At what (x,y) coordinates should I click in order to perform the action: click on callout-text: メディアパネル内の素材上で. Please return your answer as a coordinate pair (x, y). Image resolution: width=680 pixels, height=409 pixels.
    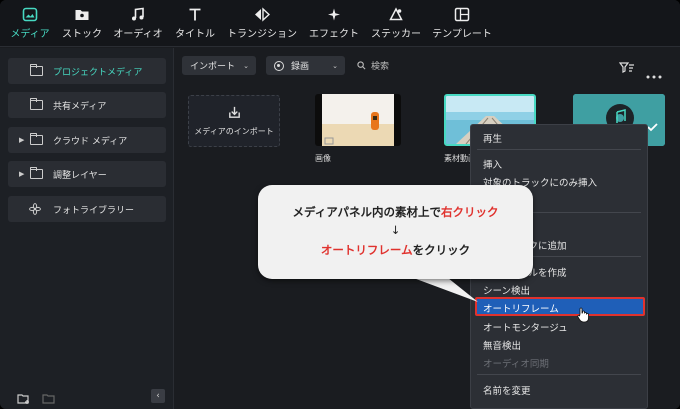
    Looking at the image, I should click on (366, 212).